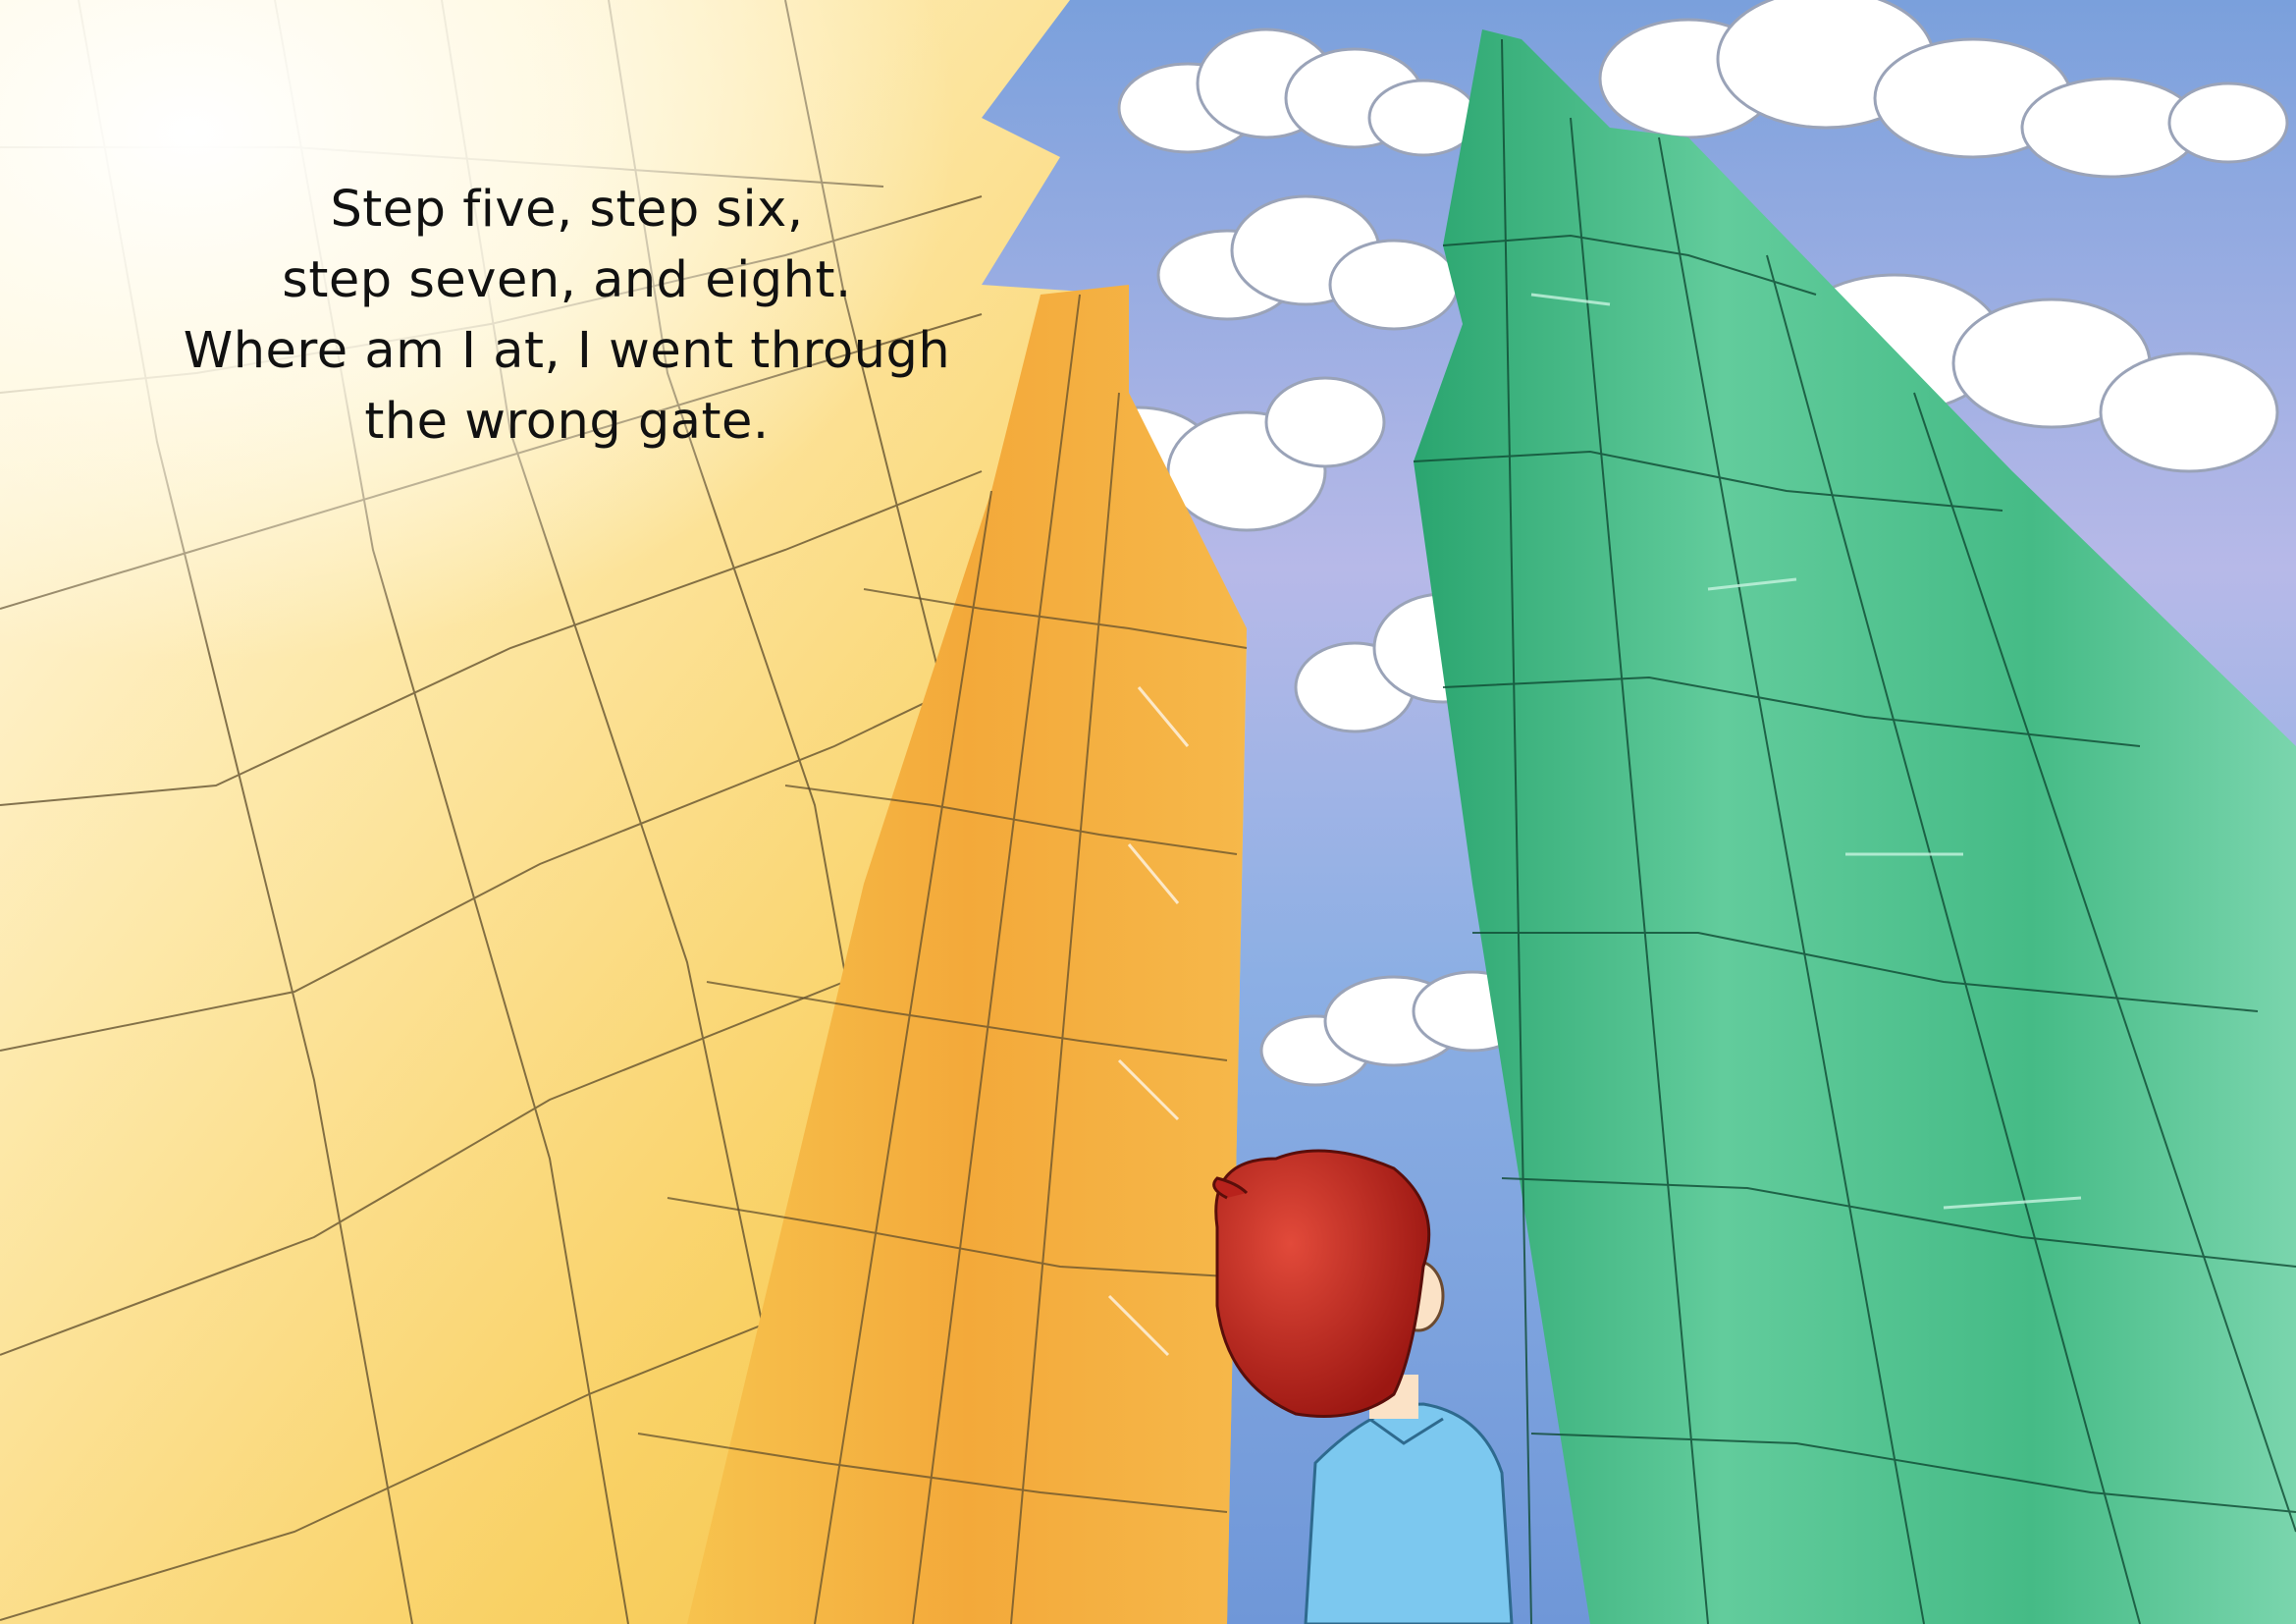 The height and width of the screenshot is (1624, 2296). I want to click on boy-hair, so click(1323, 1283).